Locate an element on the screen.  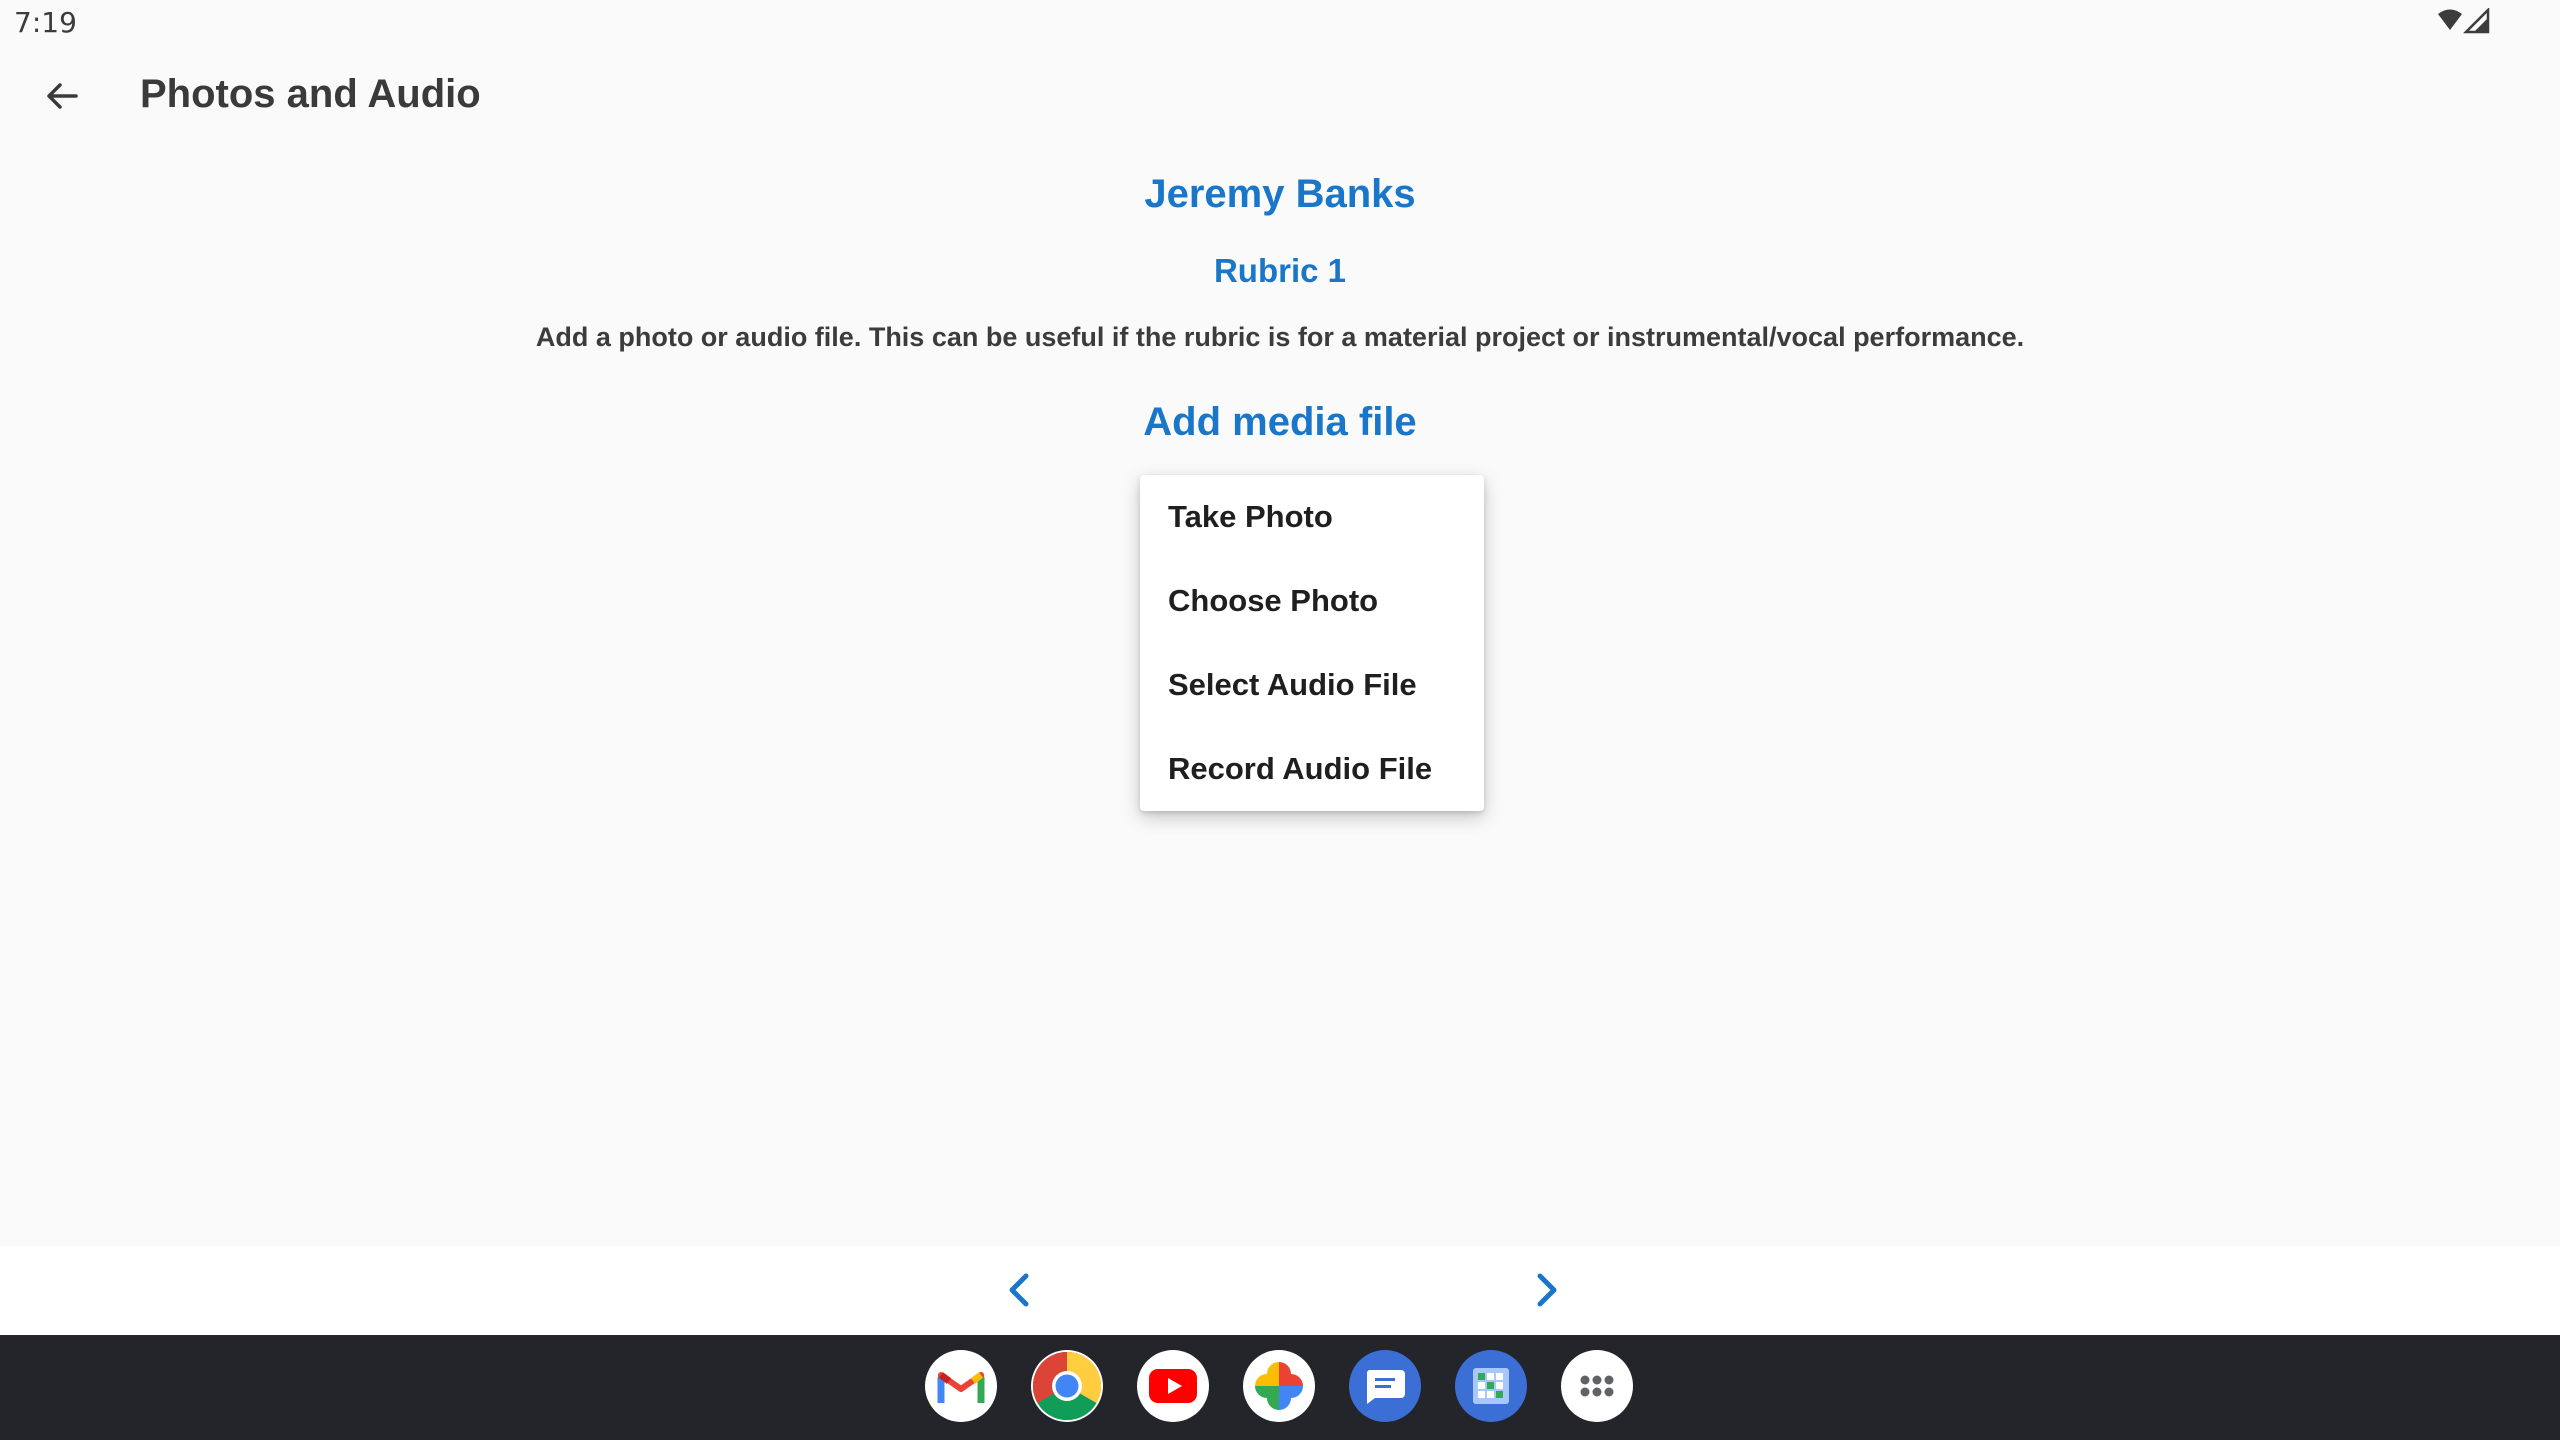
arrow-back-icon is located at coordinates (62, 96).